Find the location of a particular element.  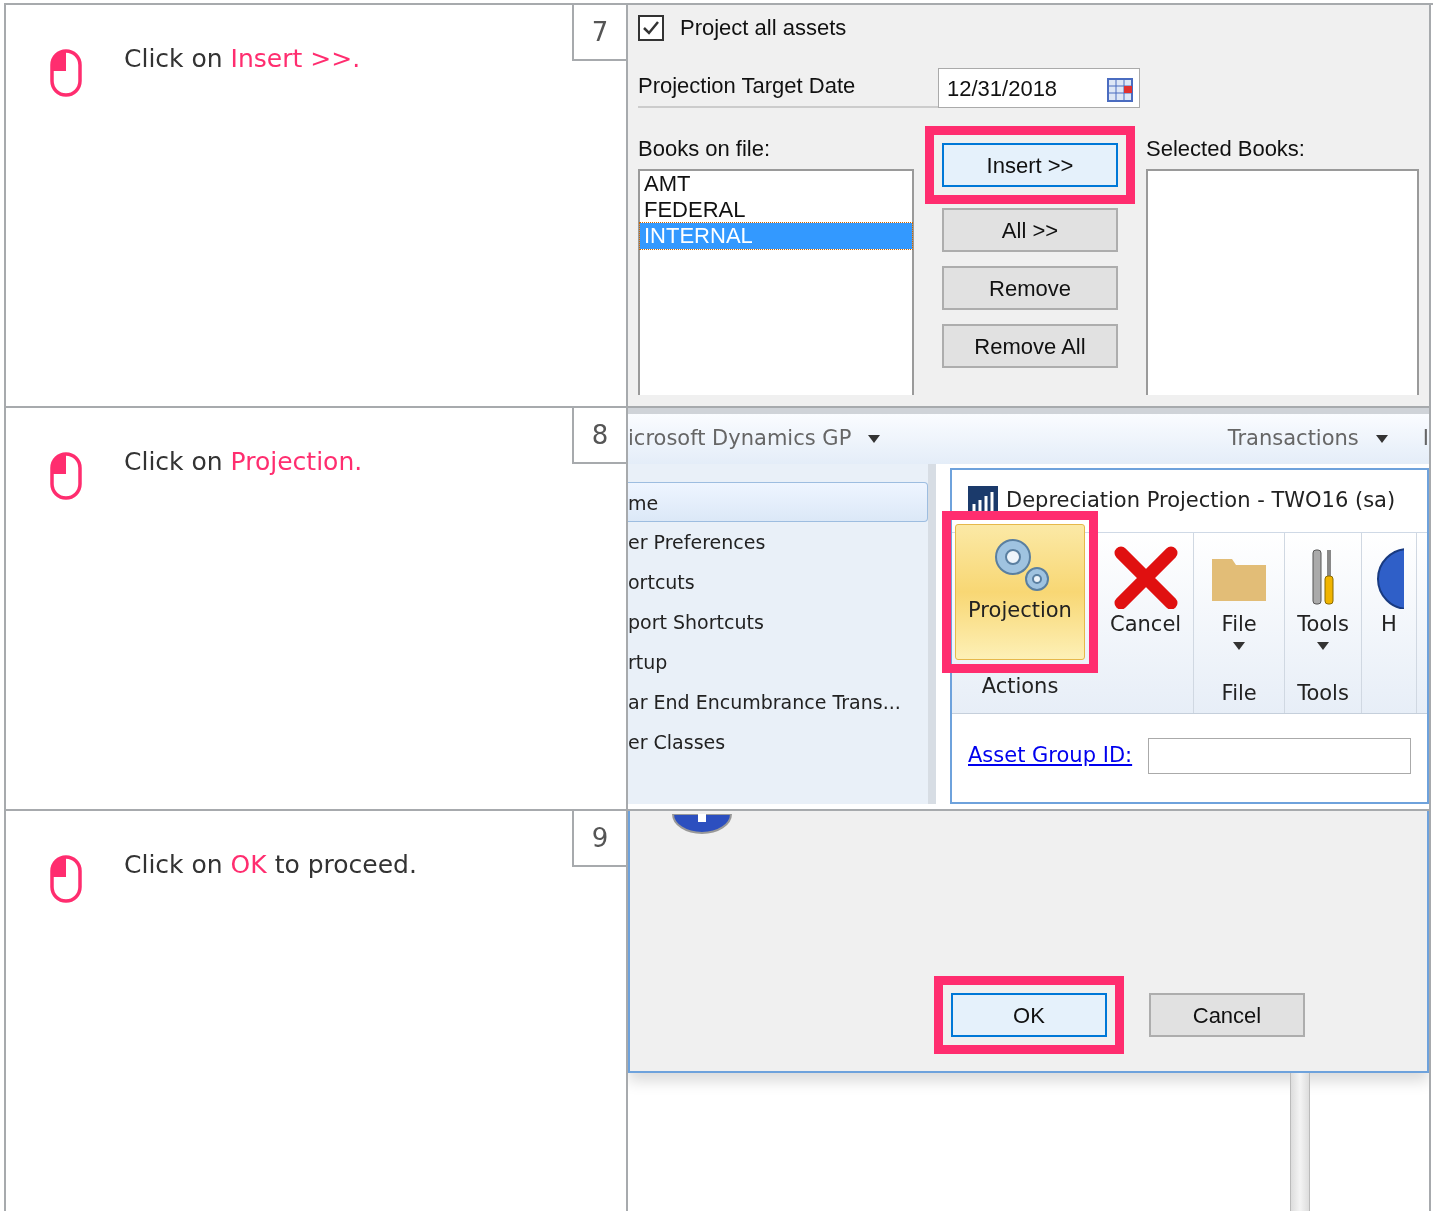

ribbon-group-label: Tools is located at coordinates (1323, 693).